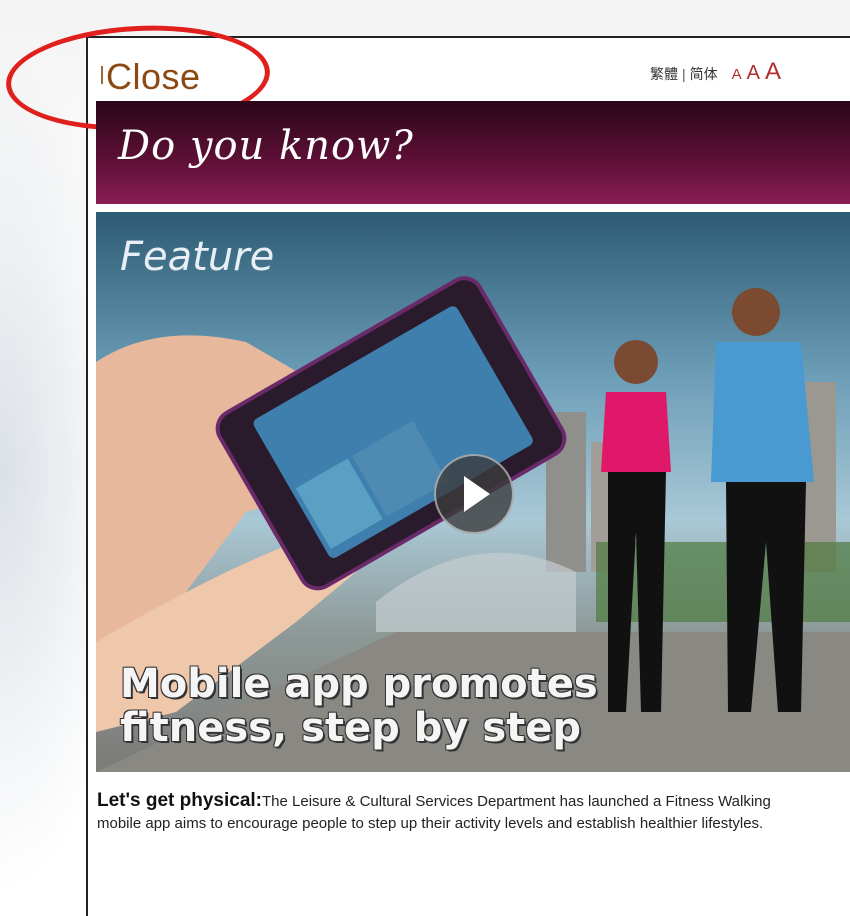 Image resolution: width=850 pixels, height=916 pixels. Describe the element at coordinates (266, 146) in the screenshot. I see `banner-title: Do you know?` at that location.